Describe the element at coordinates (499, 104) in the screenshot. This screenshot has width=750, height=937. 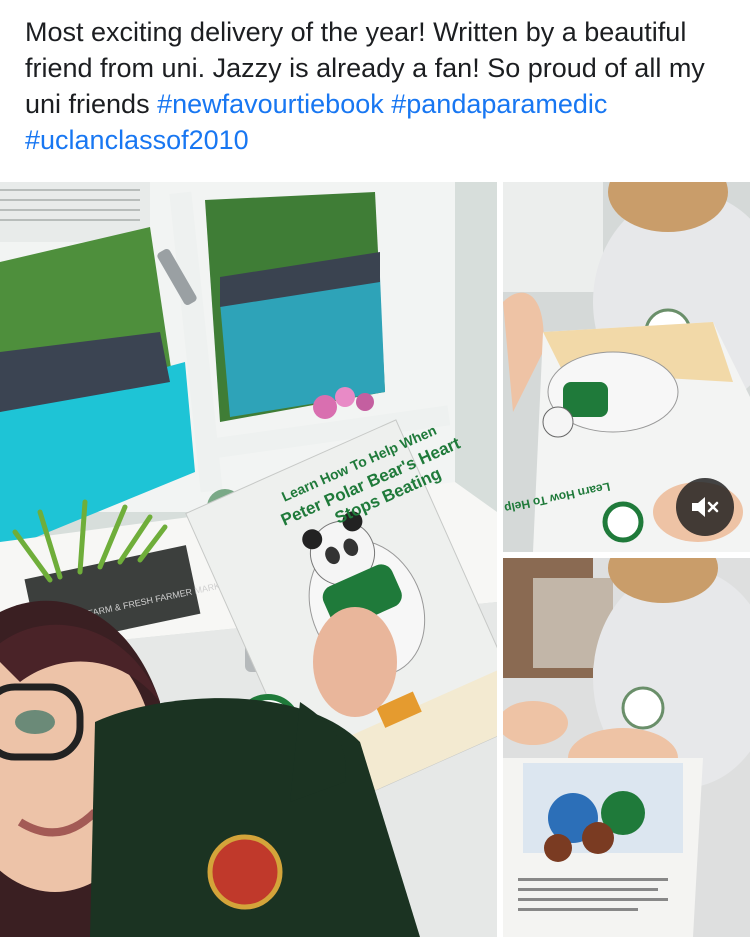
I see `hashtag-link: #pandaparamedic` at that location.